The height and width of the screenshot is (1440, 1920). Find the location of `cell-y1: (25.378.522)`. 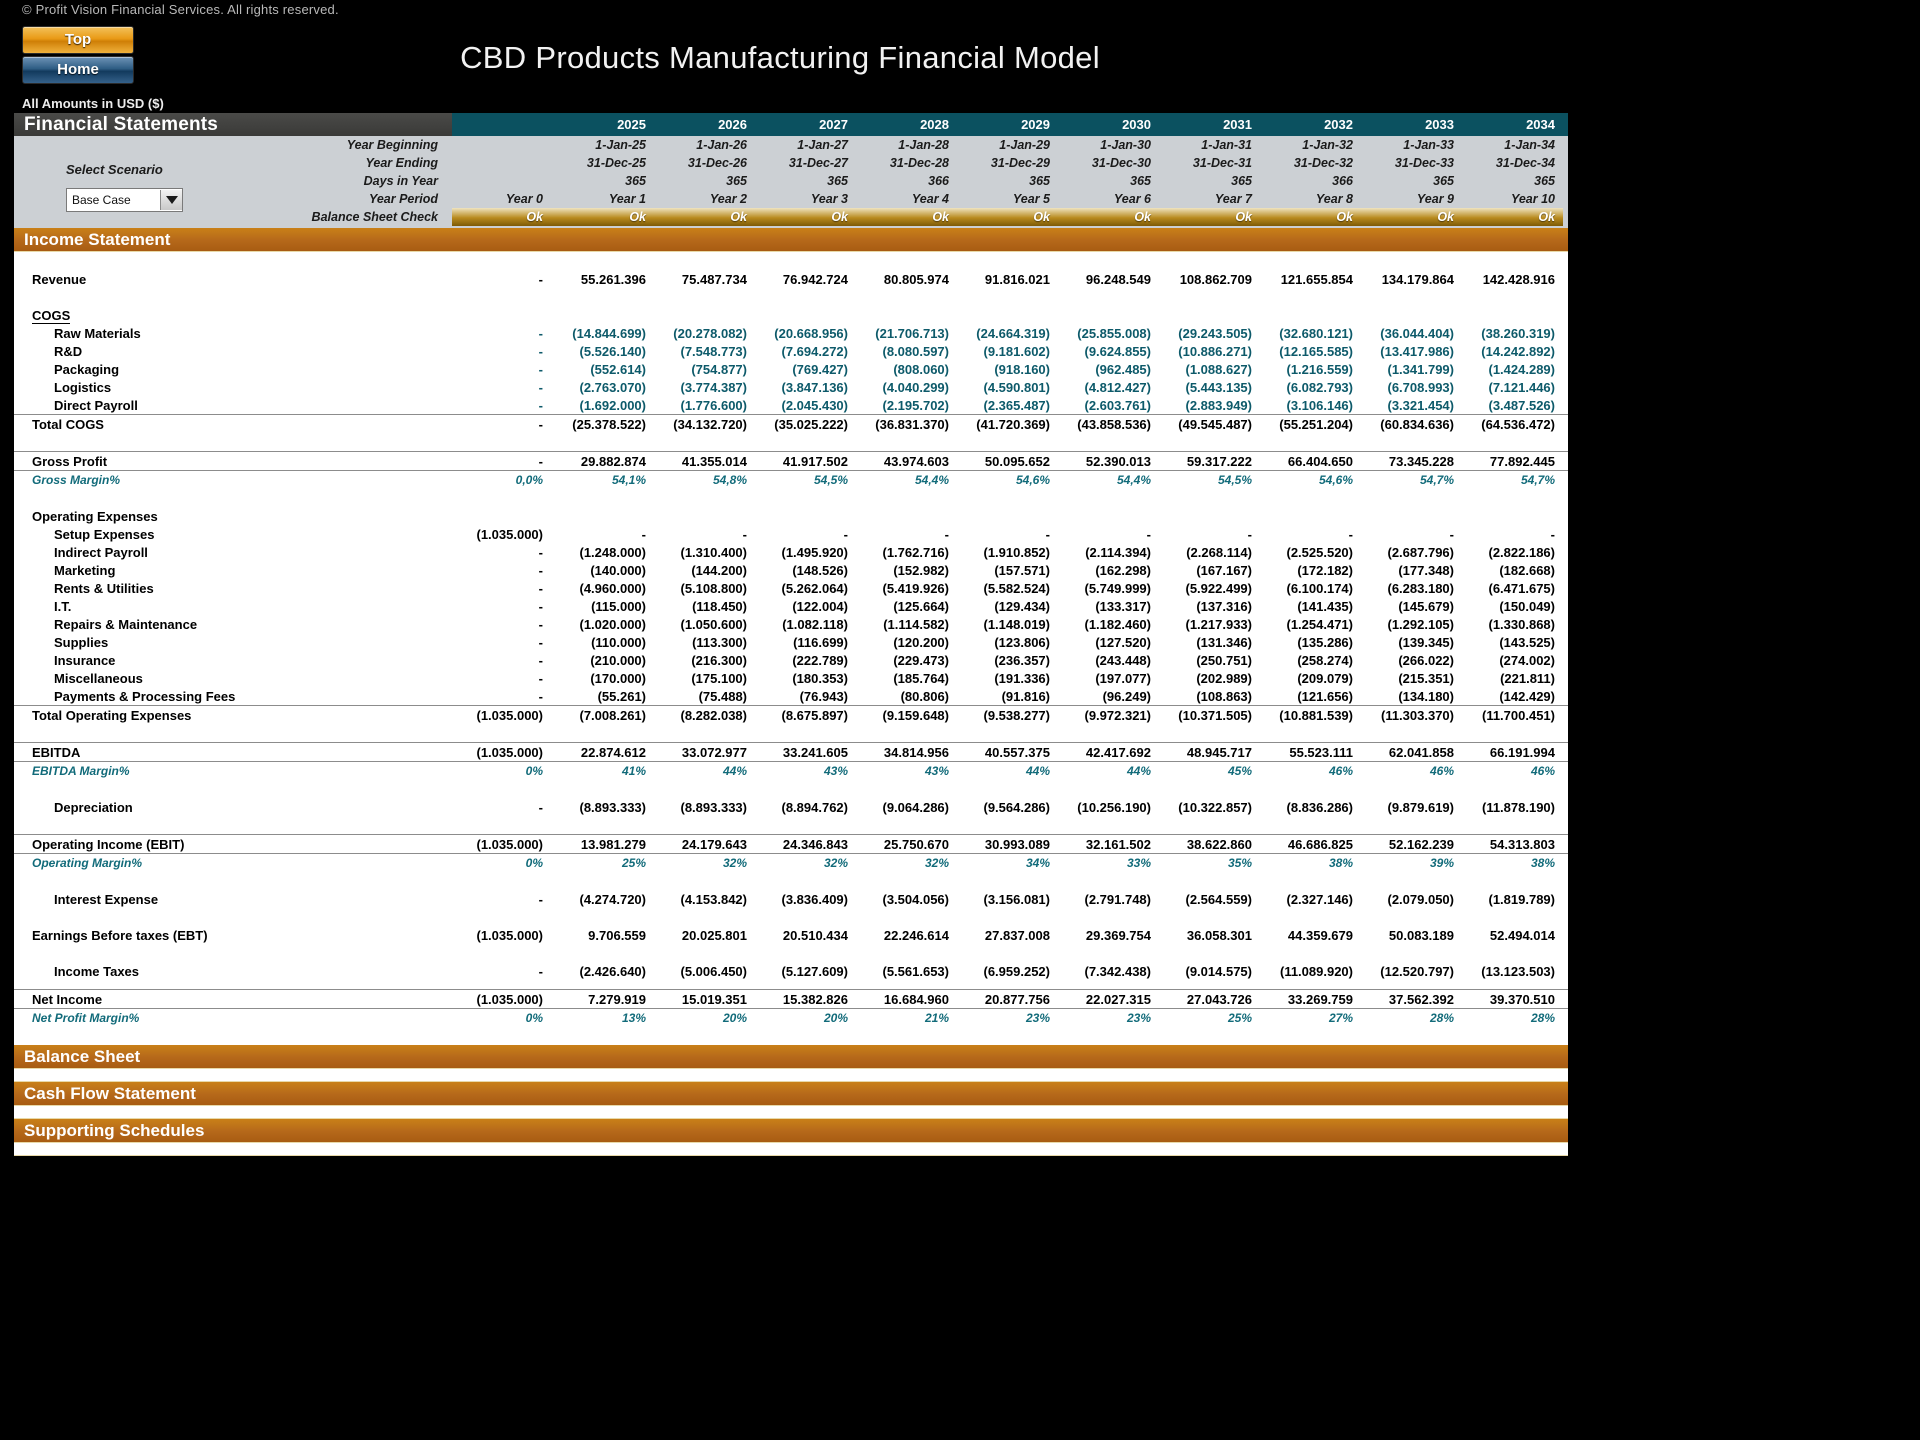

cell-y1: (25.378.522) is located at coordinates (609, 424).